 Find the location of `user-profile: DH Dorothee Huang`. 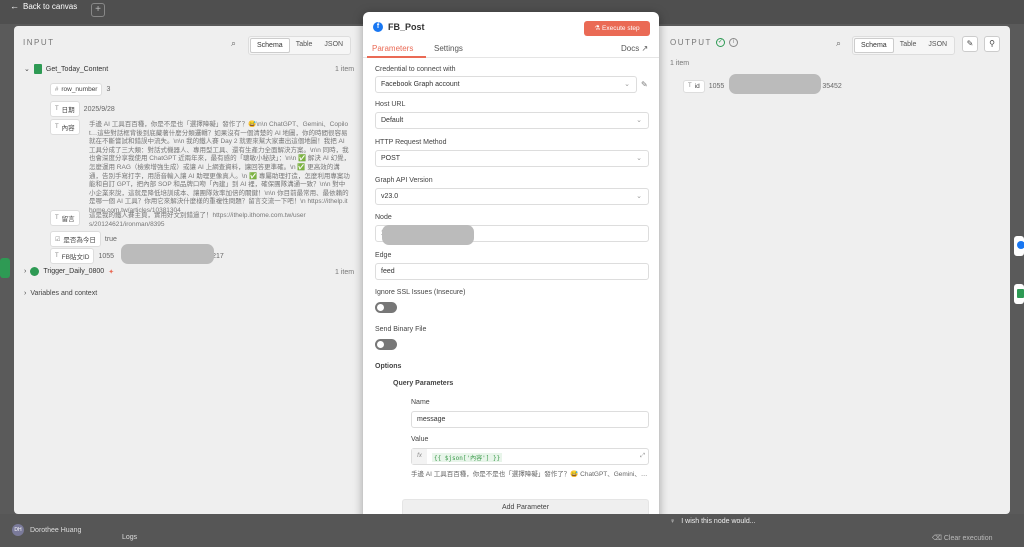

user-profile: DH Dorothee Huang is located at coordinates (46, 530).